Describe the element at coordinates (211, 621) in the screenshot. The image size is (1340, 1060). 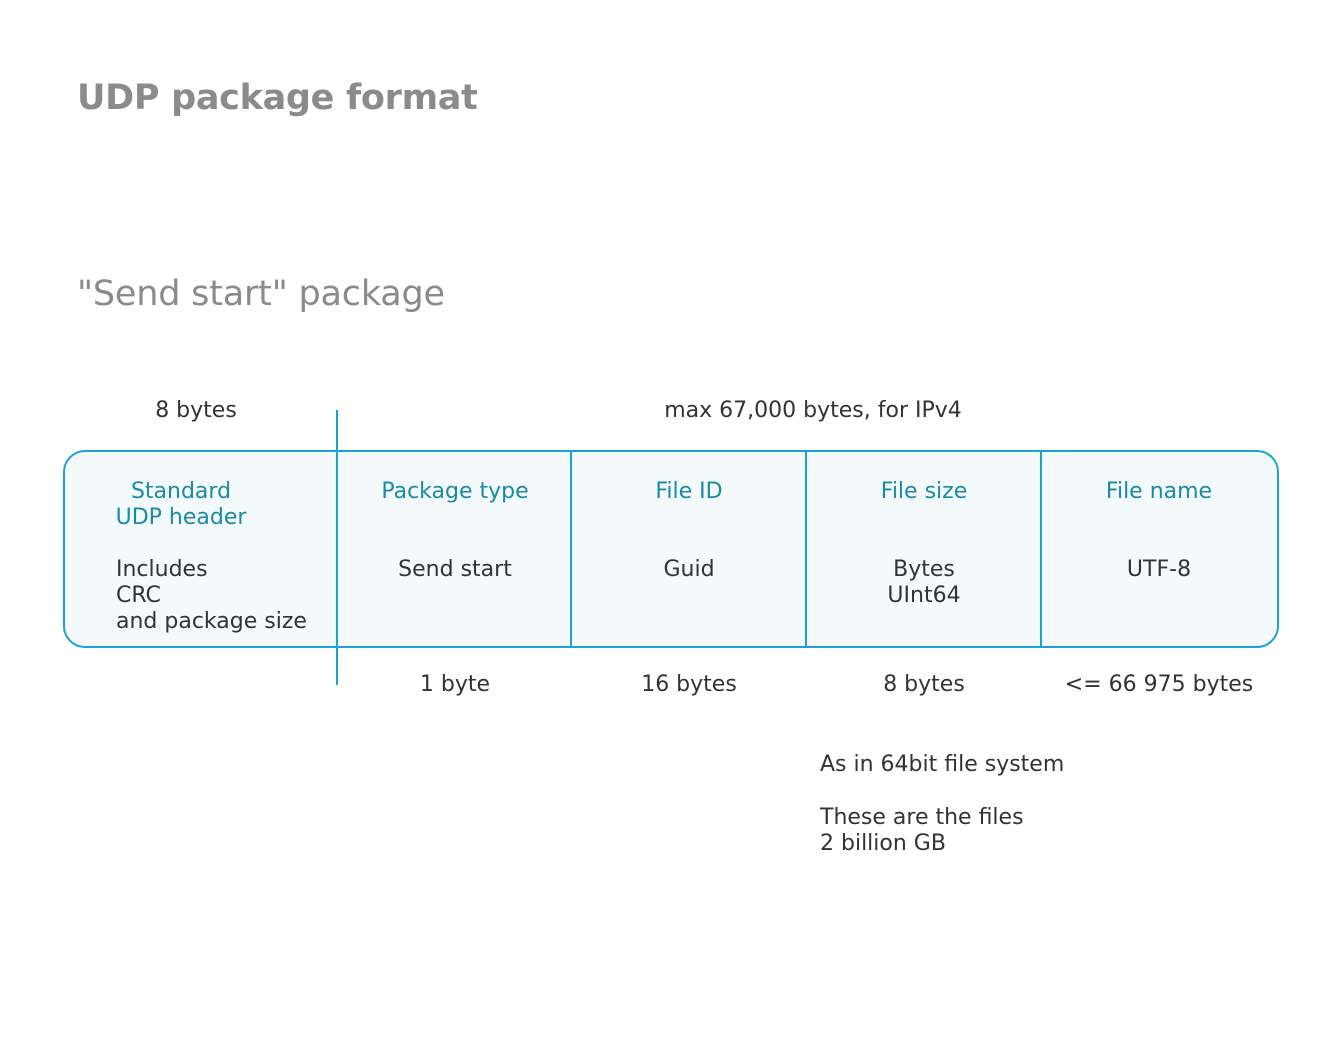
I see `header-field-value-line3: and package size` at that location.